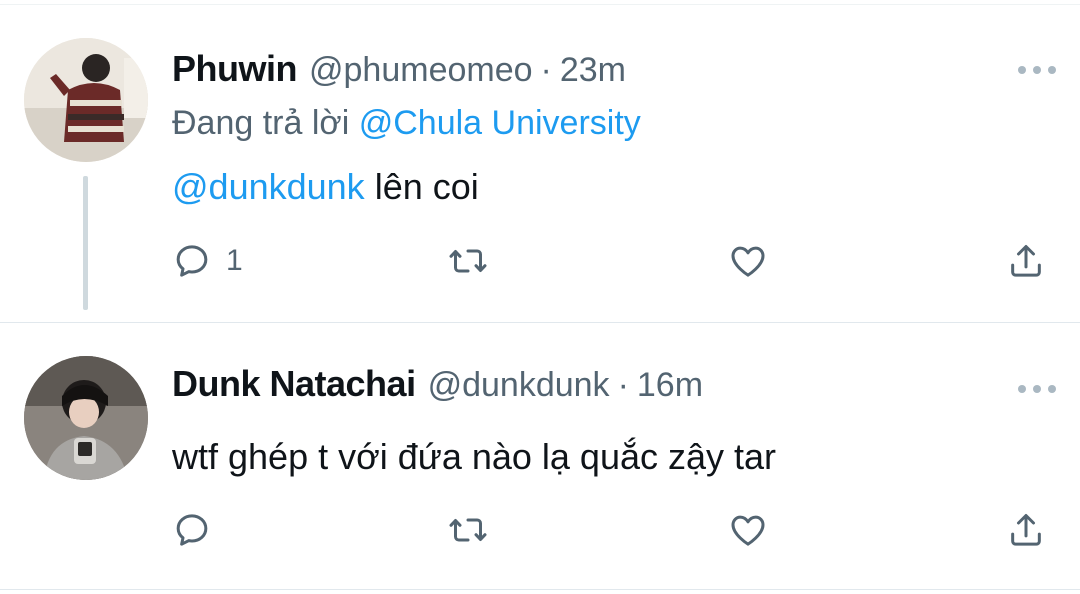 Image resolution: width=1080 pixels, height=594 pixels. What do you see at coordinates (614, 530) in the screenshot?
I see `action-bar` at bounding box center [614, 530].